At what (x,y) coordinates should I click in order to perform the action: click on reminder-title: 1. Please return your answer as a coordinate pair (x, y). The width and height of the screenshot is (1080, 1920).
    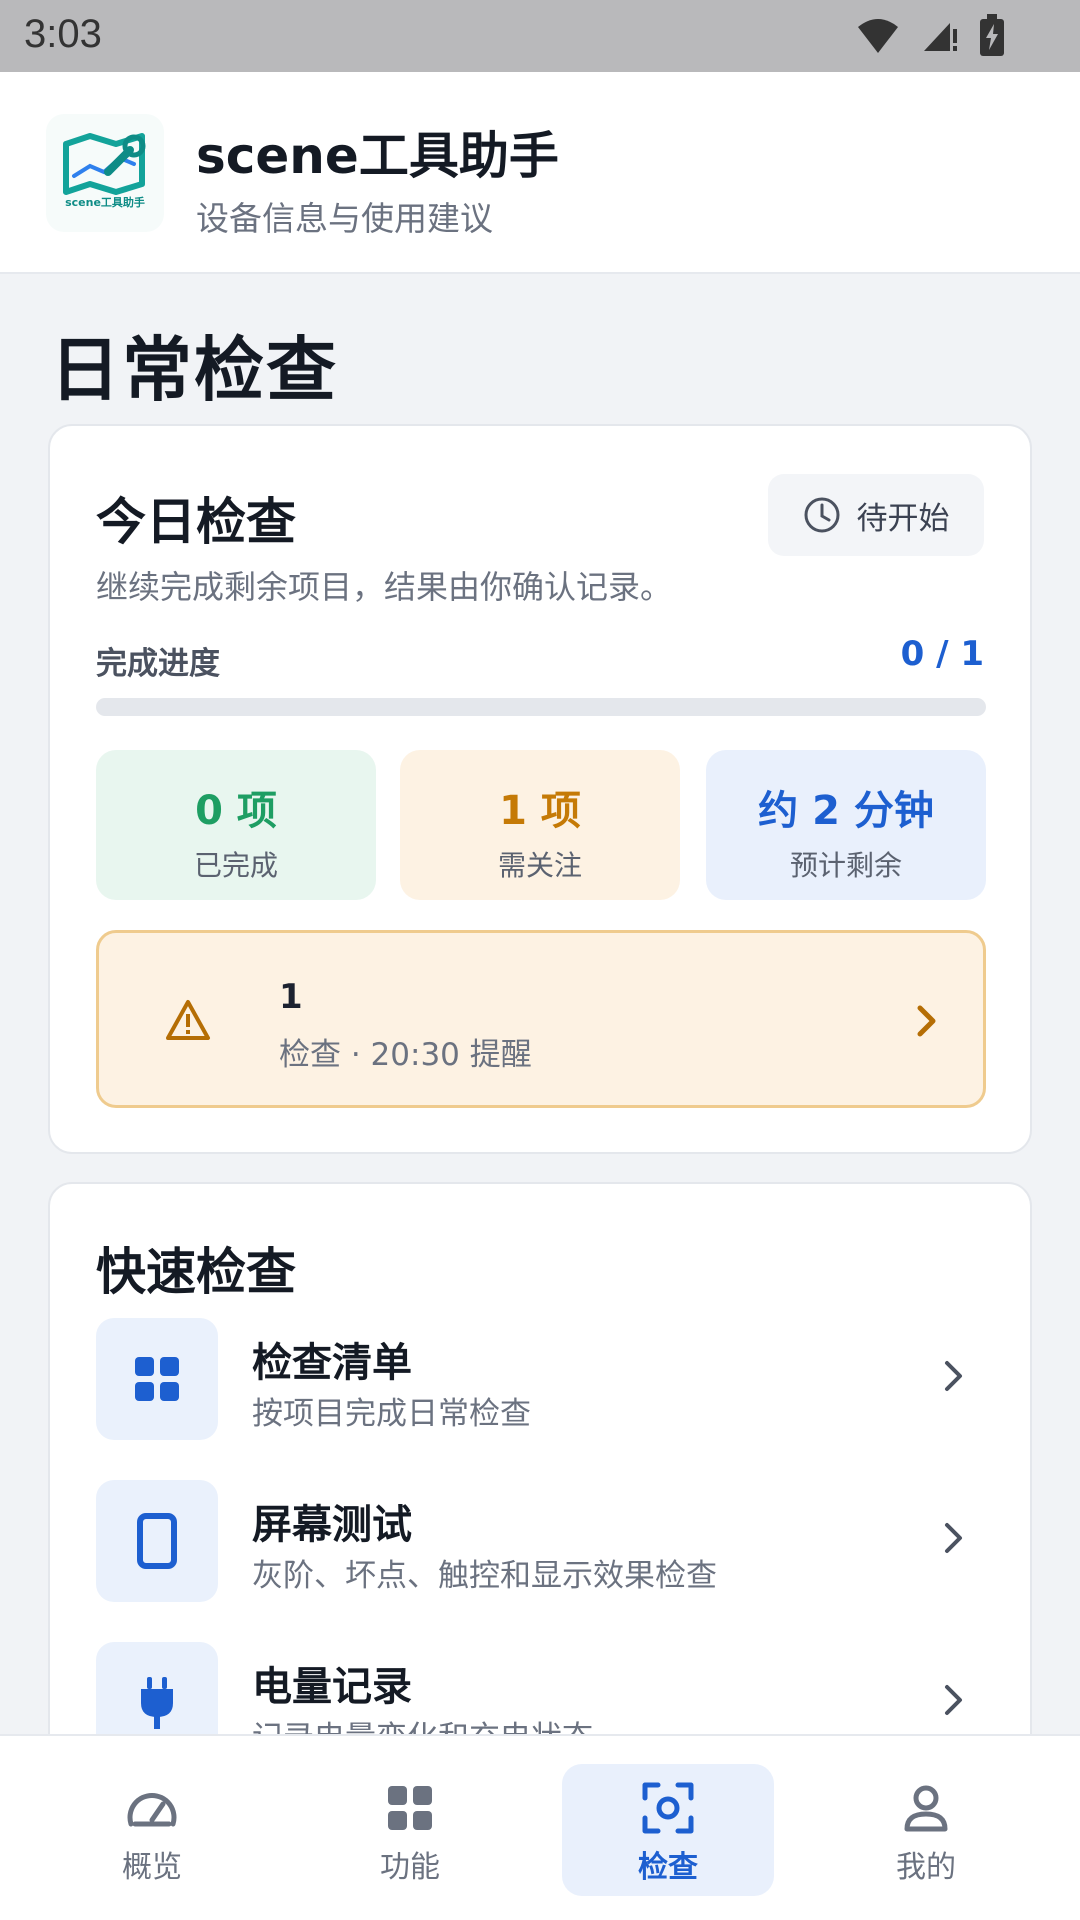
    Looking at the image, I should click on (291, 997).